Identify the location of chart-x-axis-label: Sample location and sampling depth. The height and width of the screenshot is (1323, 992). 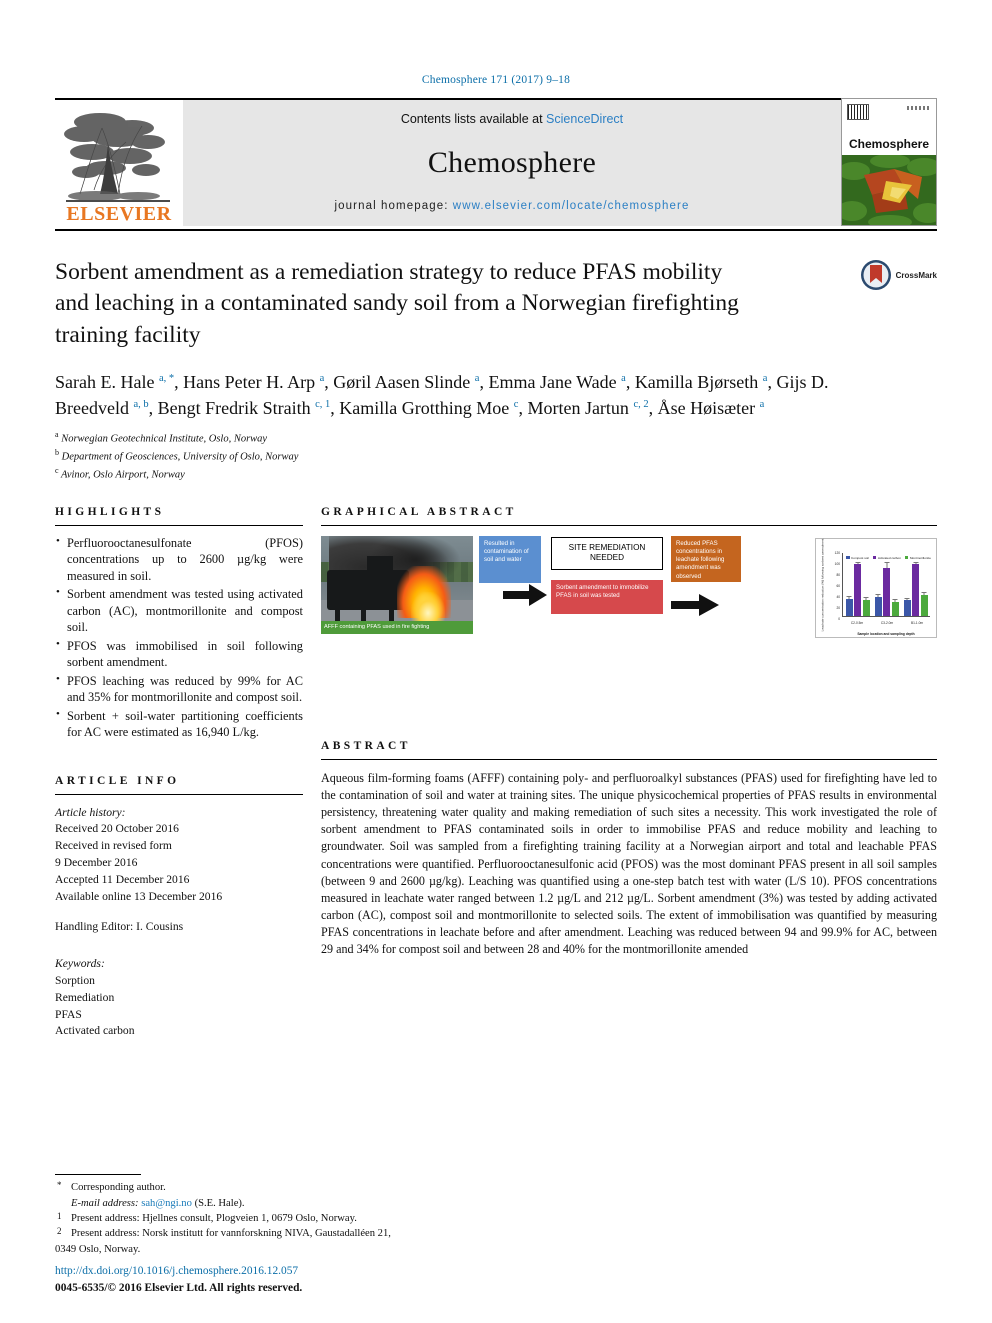
(886, 633).